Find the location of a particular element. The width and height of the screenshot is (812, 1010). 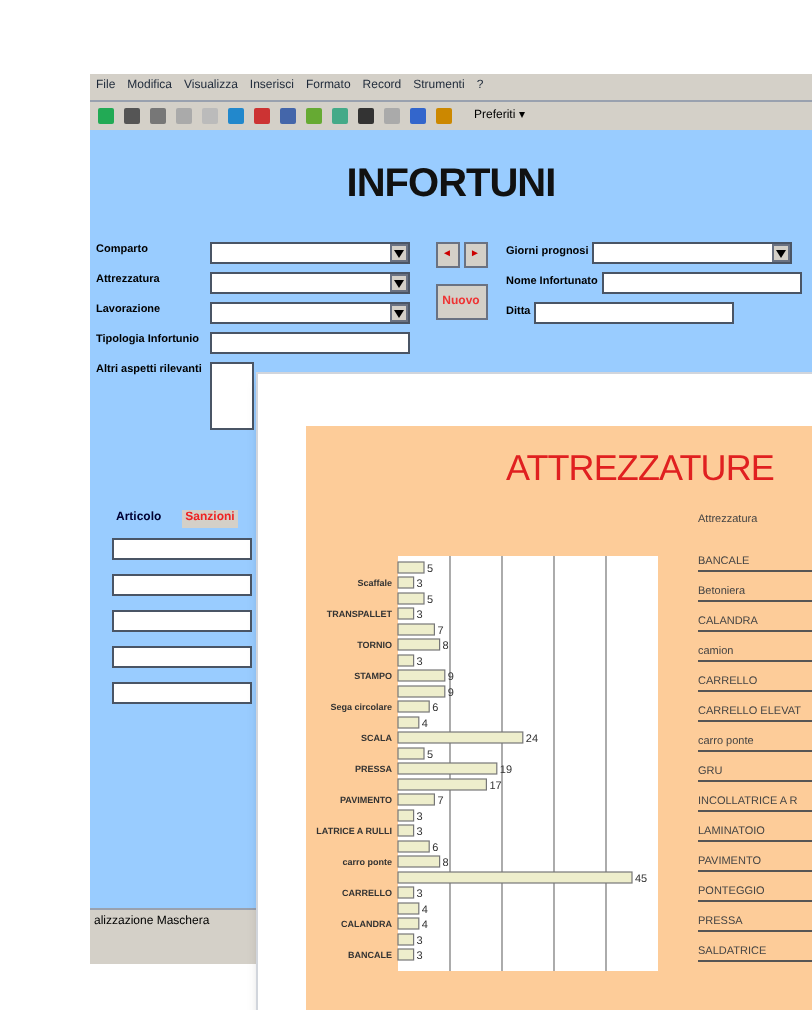

memo-field is located at coordinates (232, 396).